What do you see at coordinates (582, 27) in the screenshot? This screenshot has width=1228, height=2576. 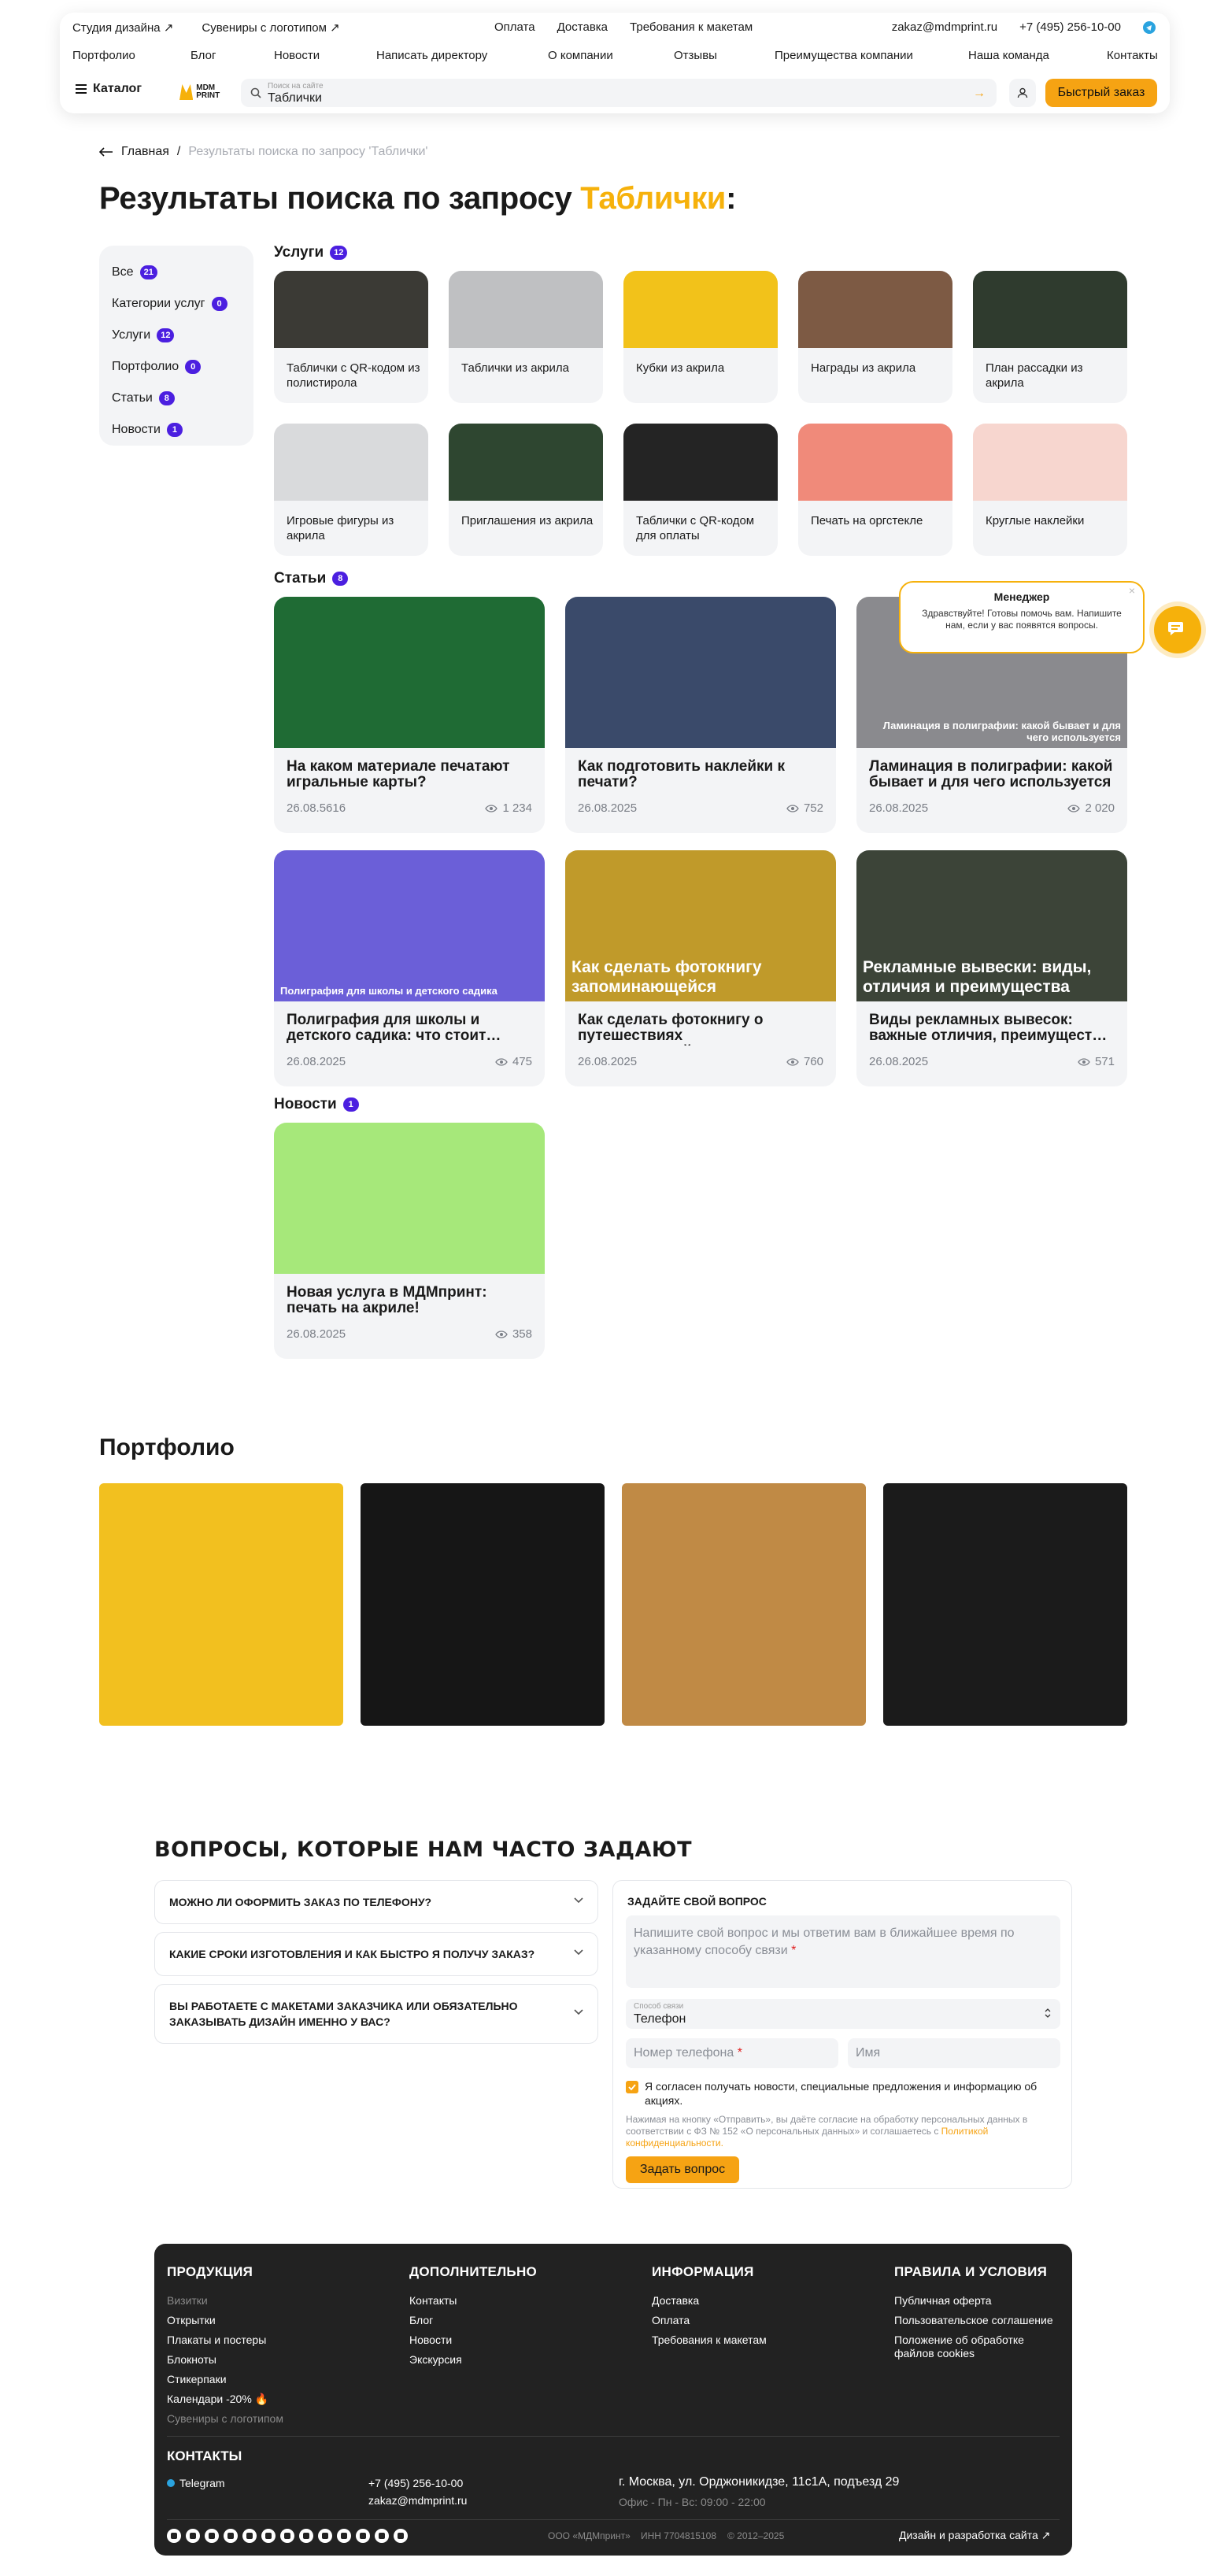 I see `delivery-link: Доставка` at bounding box center [582, 27].